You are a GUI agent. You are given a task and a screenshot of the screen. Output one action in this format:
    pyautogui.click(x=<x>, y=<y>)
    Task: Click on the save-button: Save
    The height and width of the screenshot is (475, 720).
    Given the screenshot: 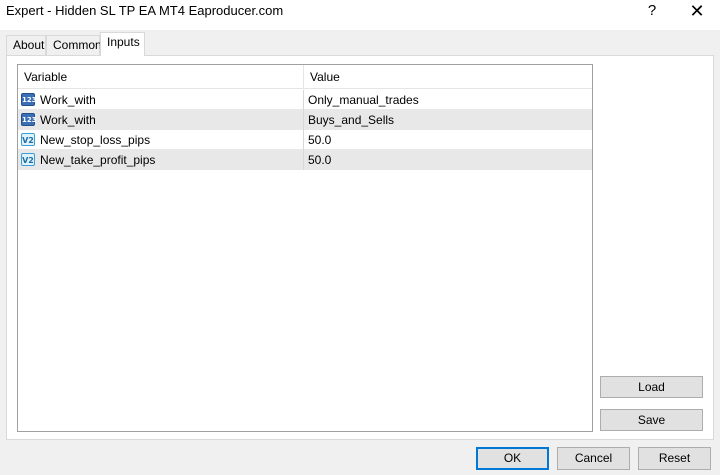 What is the action you would take?
    pyautogui.click(x=651, y=420)
    